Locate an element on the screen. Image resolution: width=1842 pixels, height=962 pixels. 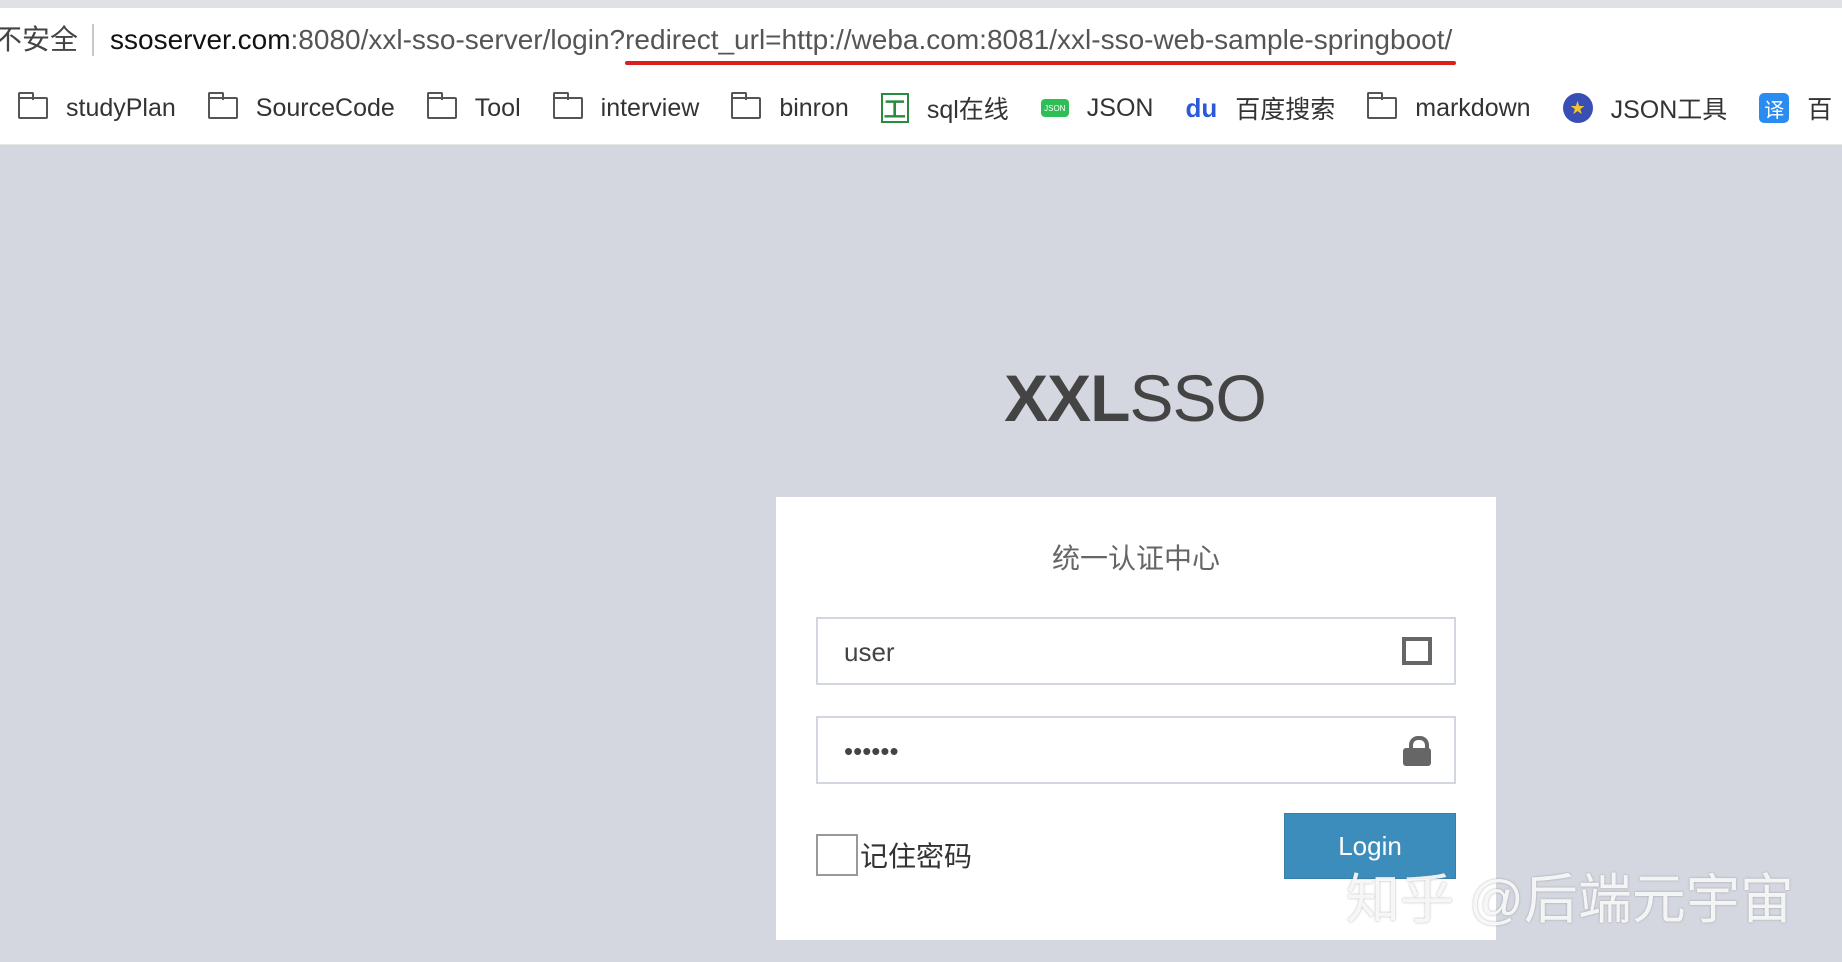
remember-password: 记住密码 is located at coordinates (894, 855).